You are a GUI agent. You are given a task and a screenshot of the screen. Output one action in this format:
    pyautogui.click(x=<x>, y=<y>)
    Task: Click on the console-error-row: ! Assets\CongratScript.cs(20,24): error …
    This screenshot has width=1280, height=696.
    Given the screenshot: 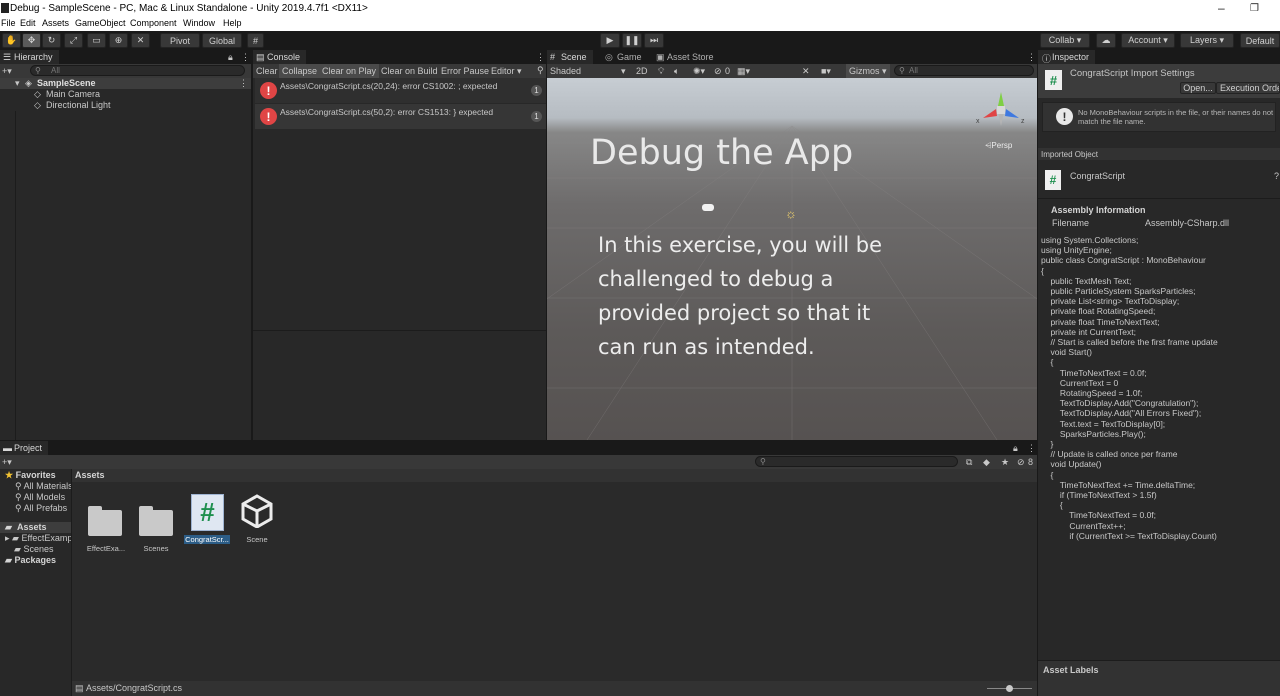 What is the action you would take?
    pyautogui.click(x=400, y=90)
    